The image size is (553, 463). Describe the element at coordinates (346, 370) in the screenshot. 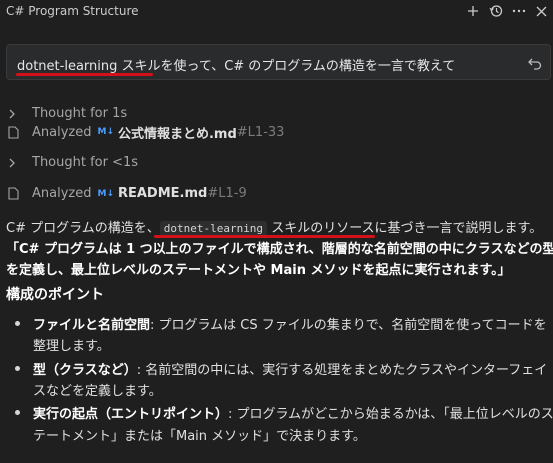

I see `list-item-text: 名前空間の中には、実行する処理をまとめたクラスやインターフェイ` at that location.